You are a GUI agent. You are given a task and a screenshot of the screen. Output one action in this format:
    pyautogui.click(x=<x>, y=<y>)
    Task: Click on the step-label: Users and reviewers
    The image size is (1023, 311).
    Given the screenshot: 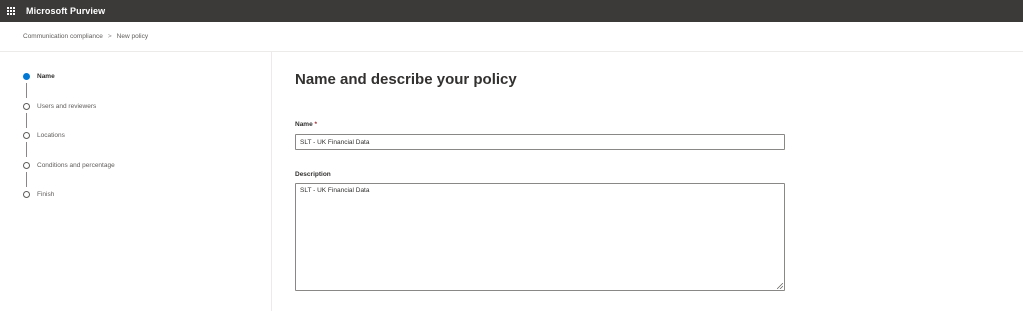 What is the action you would take?
    pyautogui.click(x=67, y=106)
    